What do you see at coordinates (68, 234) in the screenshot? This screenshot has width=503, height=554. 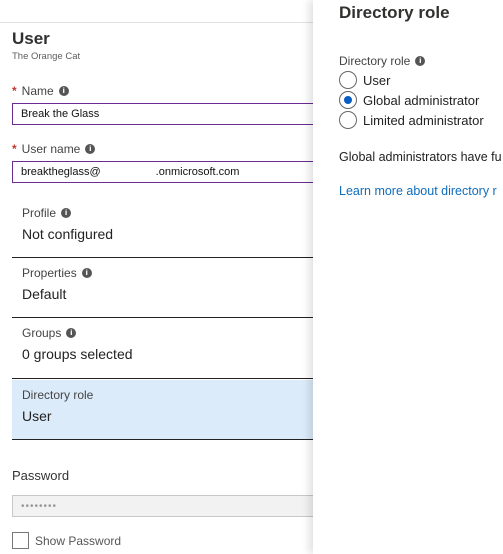 I see `profile-value: Not configured` at bounding box center [68, 234].